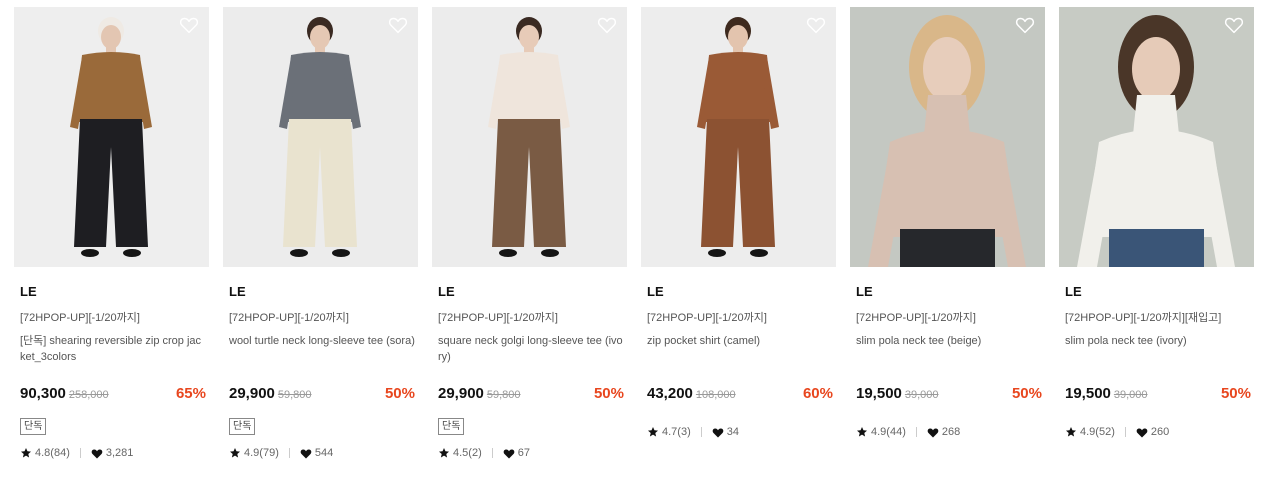  I want to click on rating-text: 4.8(84), so click(52, 453).